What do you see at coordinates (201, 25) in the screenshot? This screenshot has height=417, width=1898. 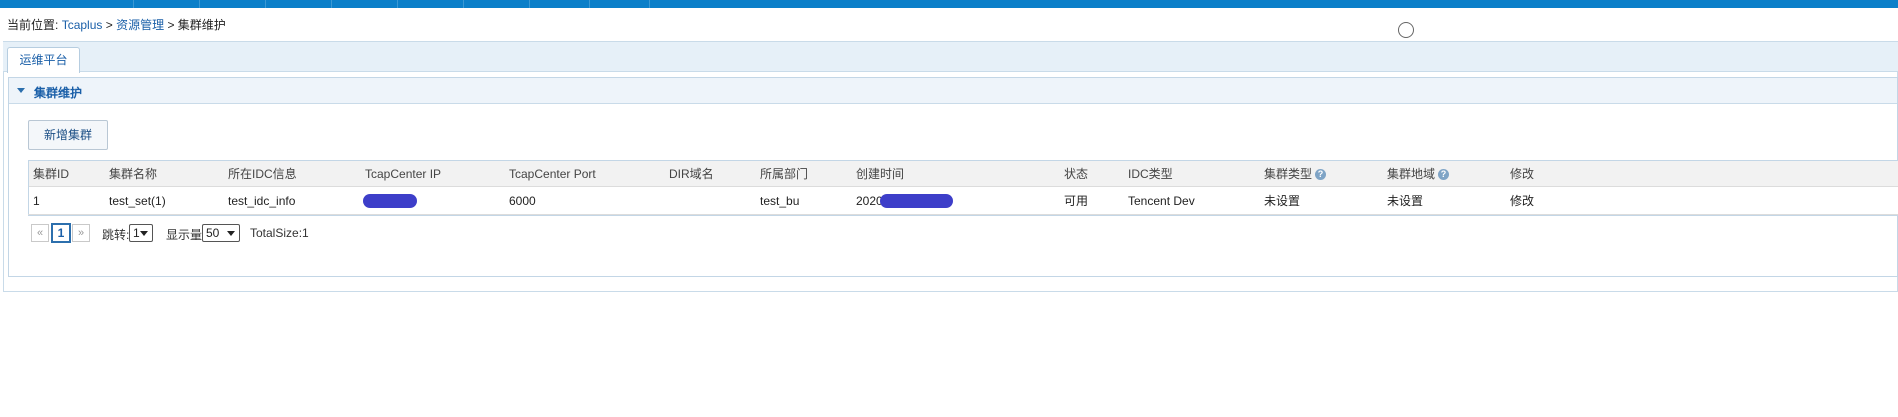 I see `breadcrumb-current: 集群维护` at bounding box center [201, 25].